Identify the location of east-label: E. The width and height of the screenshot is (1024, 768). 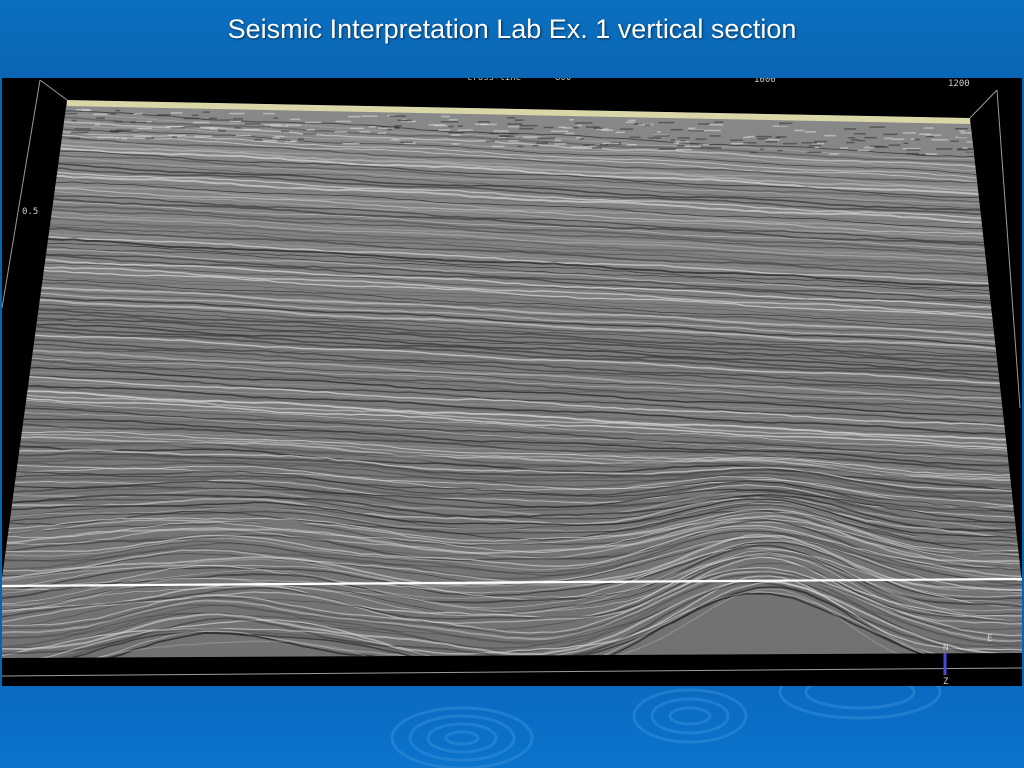
(989, 639).